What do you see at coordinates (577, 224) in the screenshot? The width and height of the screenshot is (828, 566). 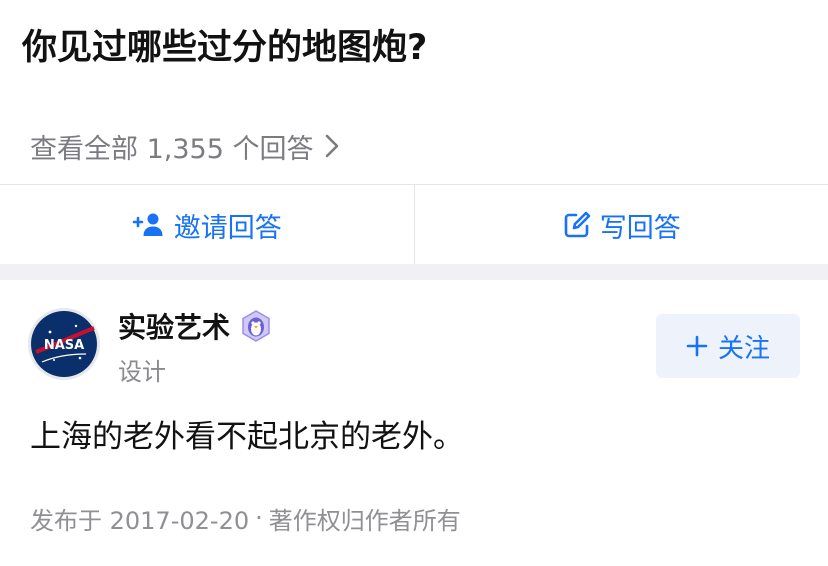 I see `edit-icon` at bounding box center [577, 224].